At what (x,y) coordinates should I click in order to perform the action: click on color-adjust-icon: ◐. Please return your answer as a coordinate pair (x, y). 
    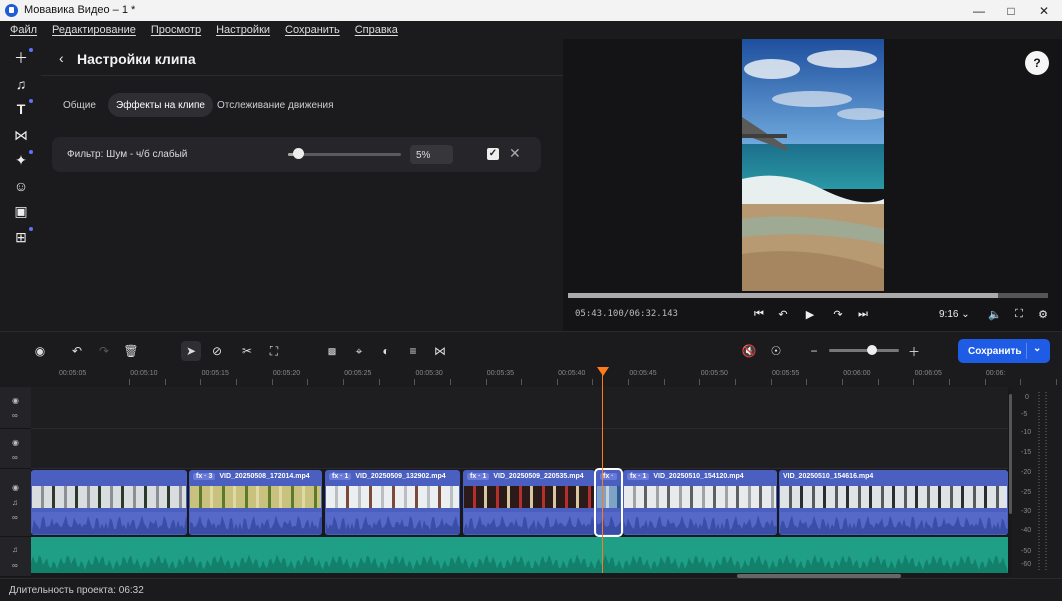
    Looking at the image, I should click on (386, 351).